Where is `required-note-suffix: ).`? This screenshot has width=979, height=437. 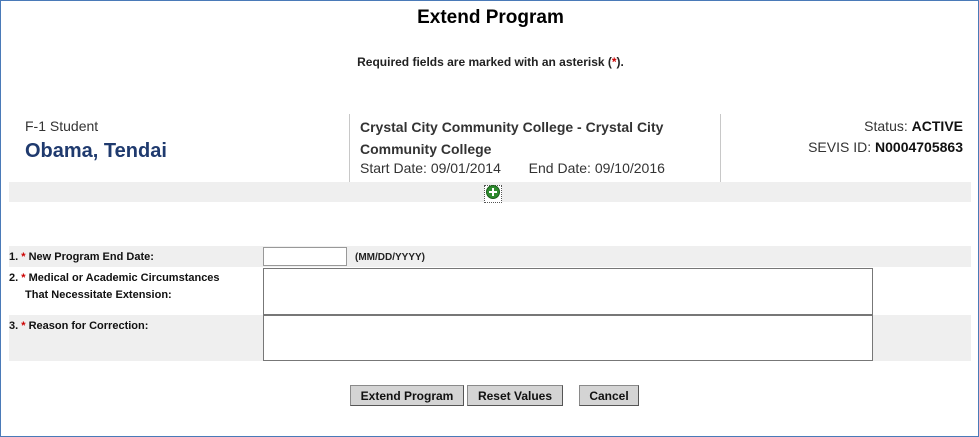 required-note-suffix: ). is located at coordinates (620, 62).